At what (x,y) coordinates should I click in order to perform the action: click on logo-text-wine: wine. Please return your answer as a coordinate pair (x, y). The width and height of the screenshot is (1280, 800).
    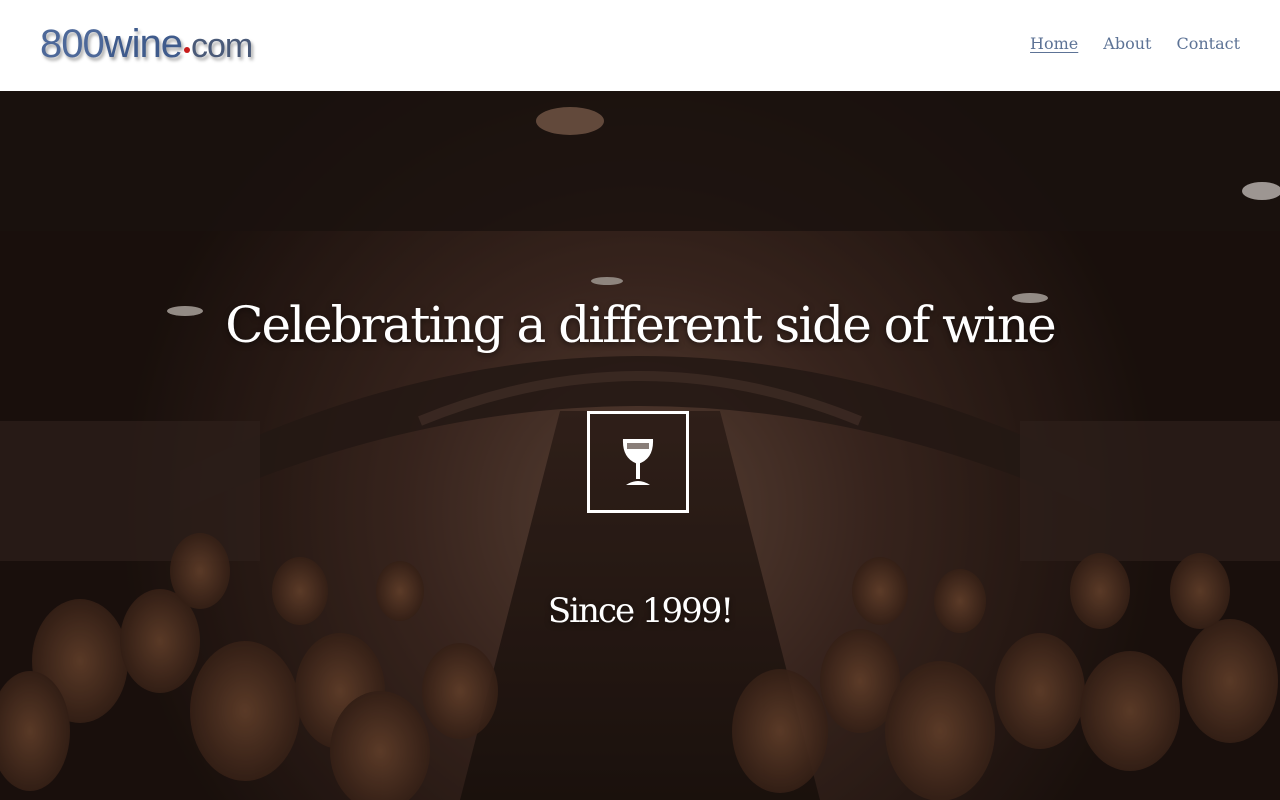
    Looking at the image, I should click on (143, 44).